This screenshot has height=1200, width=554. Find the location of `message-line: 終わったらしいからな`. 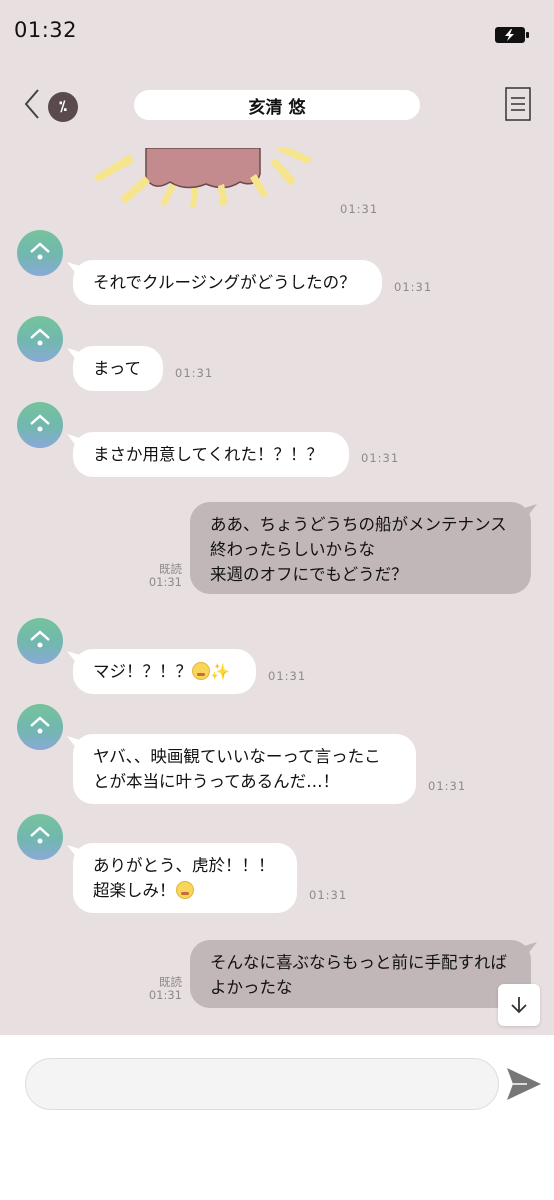

message-line: 終わったらしいからな is located at coordinates (292, 549).